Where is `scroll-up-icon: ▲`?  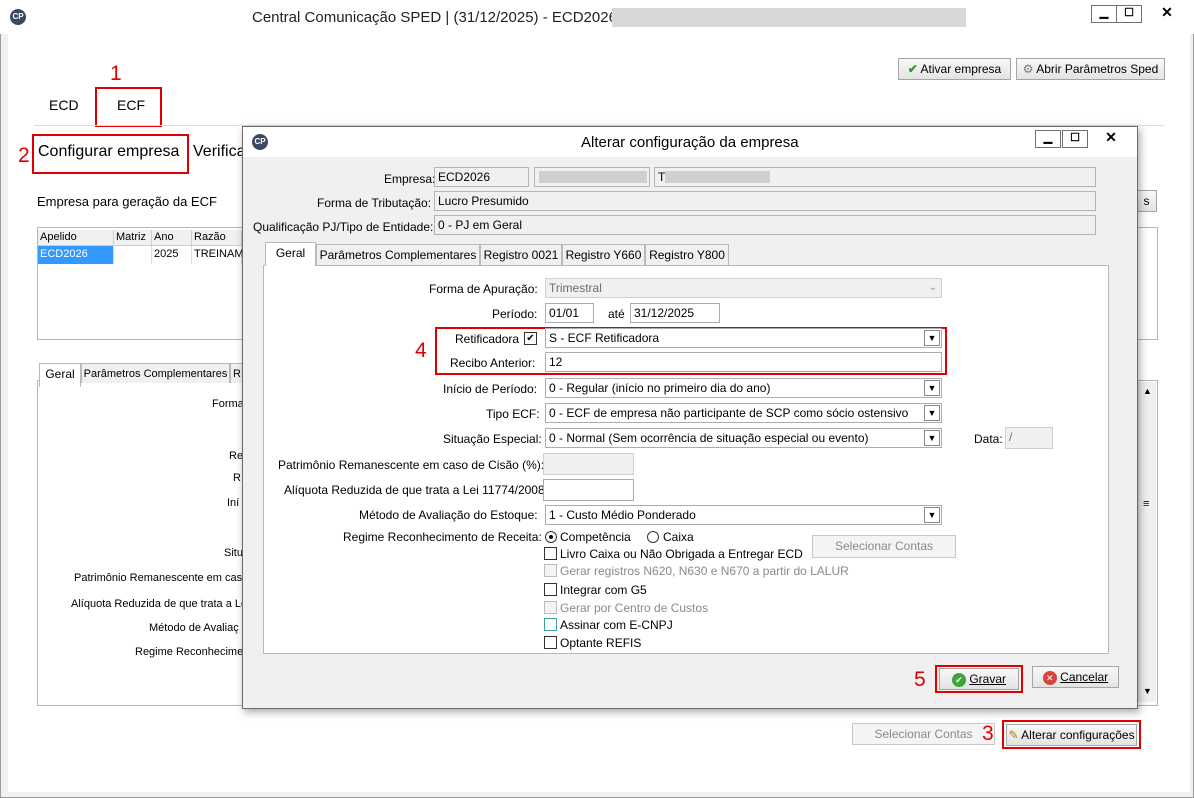
scroll-up-icon: ▲ is located at coordinates (1147, 391).